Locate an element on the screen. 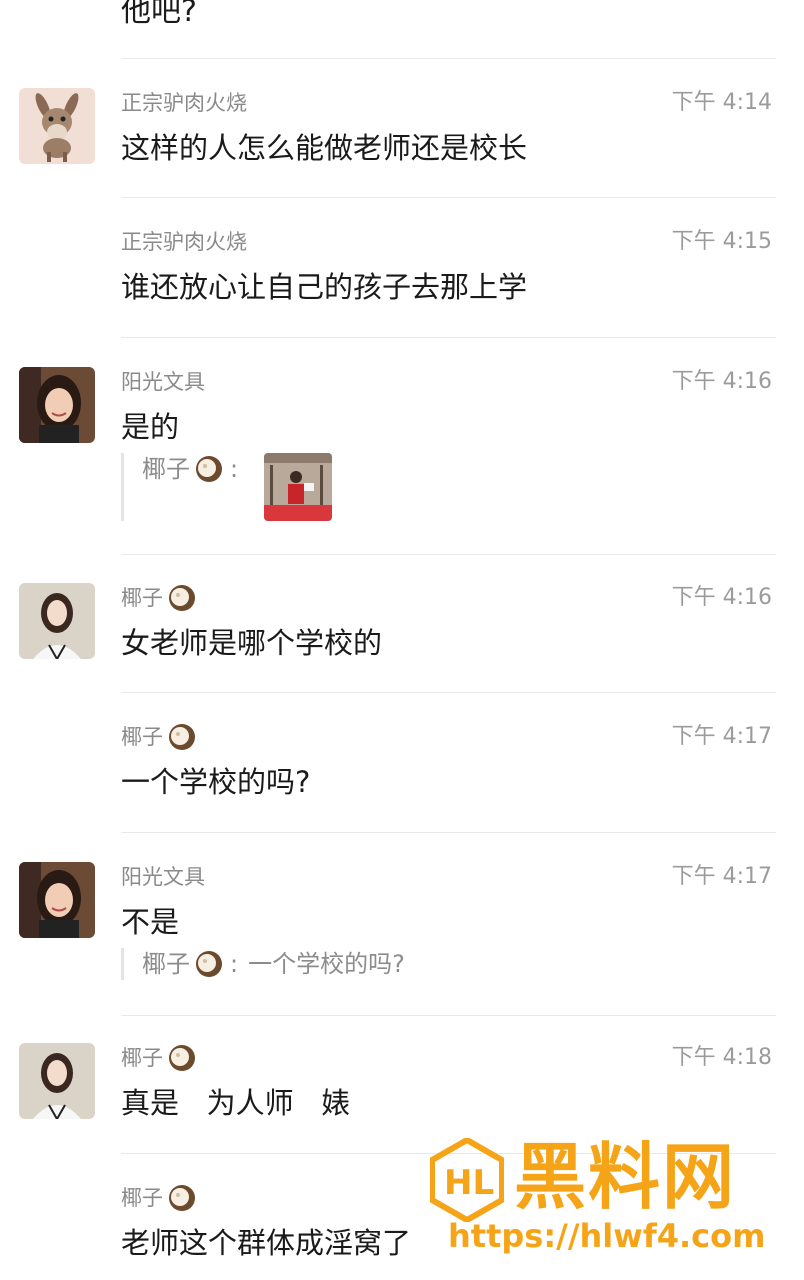  message-time: 下午 4:14 is located at coordinates (721, 102).